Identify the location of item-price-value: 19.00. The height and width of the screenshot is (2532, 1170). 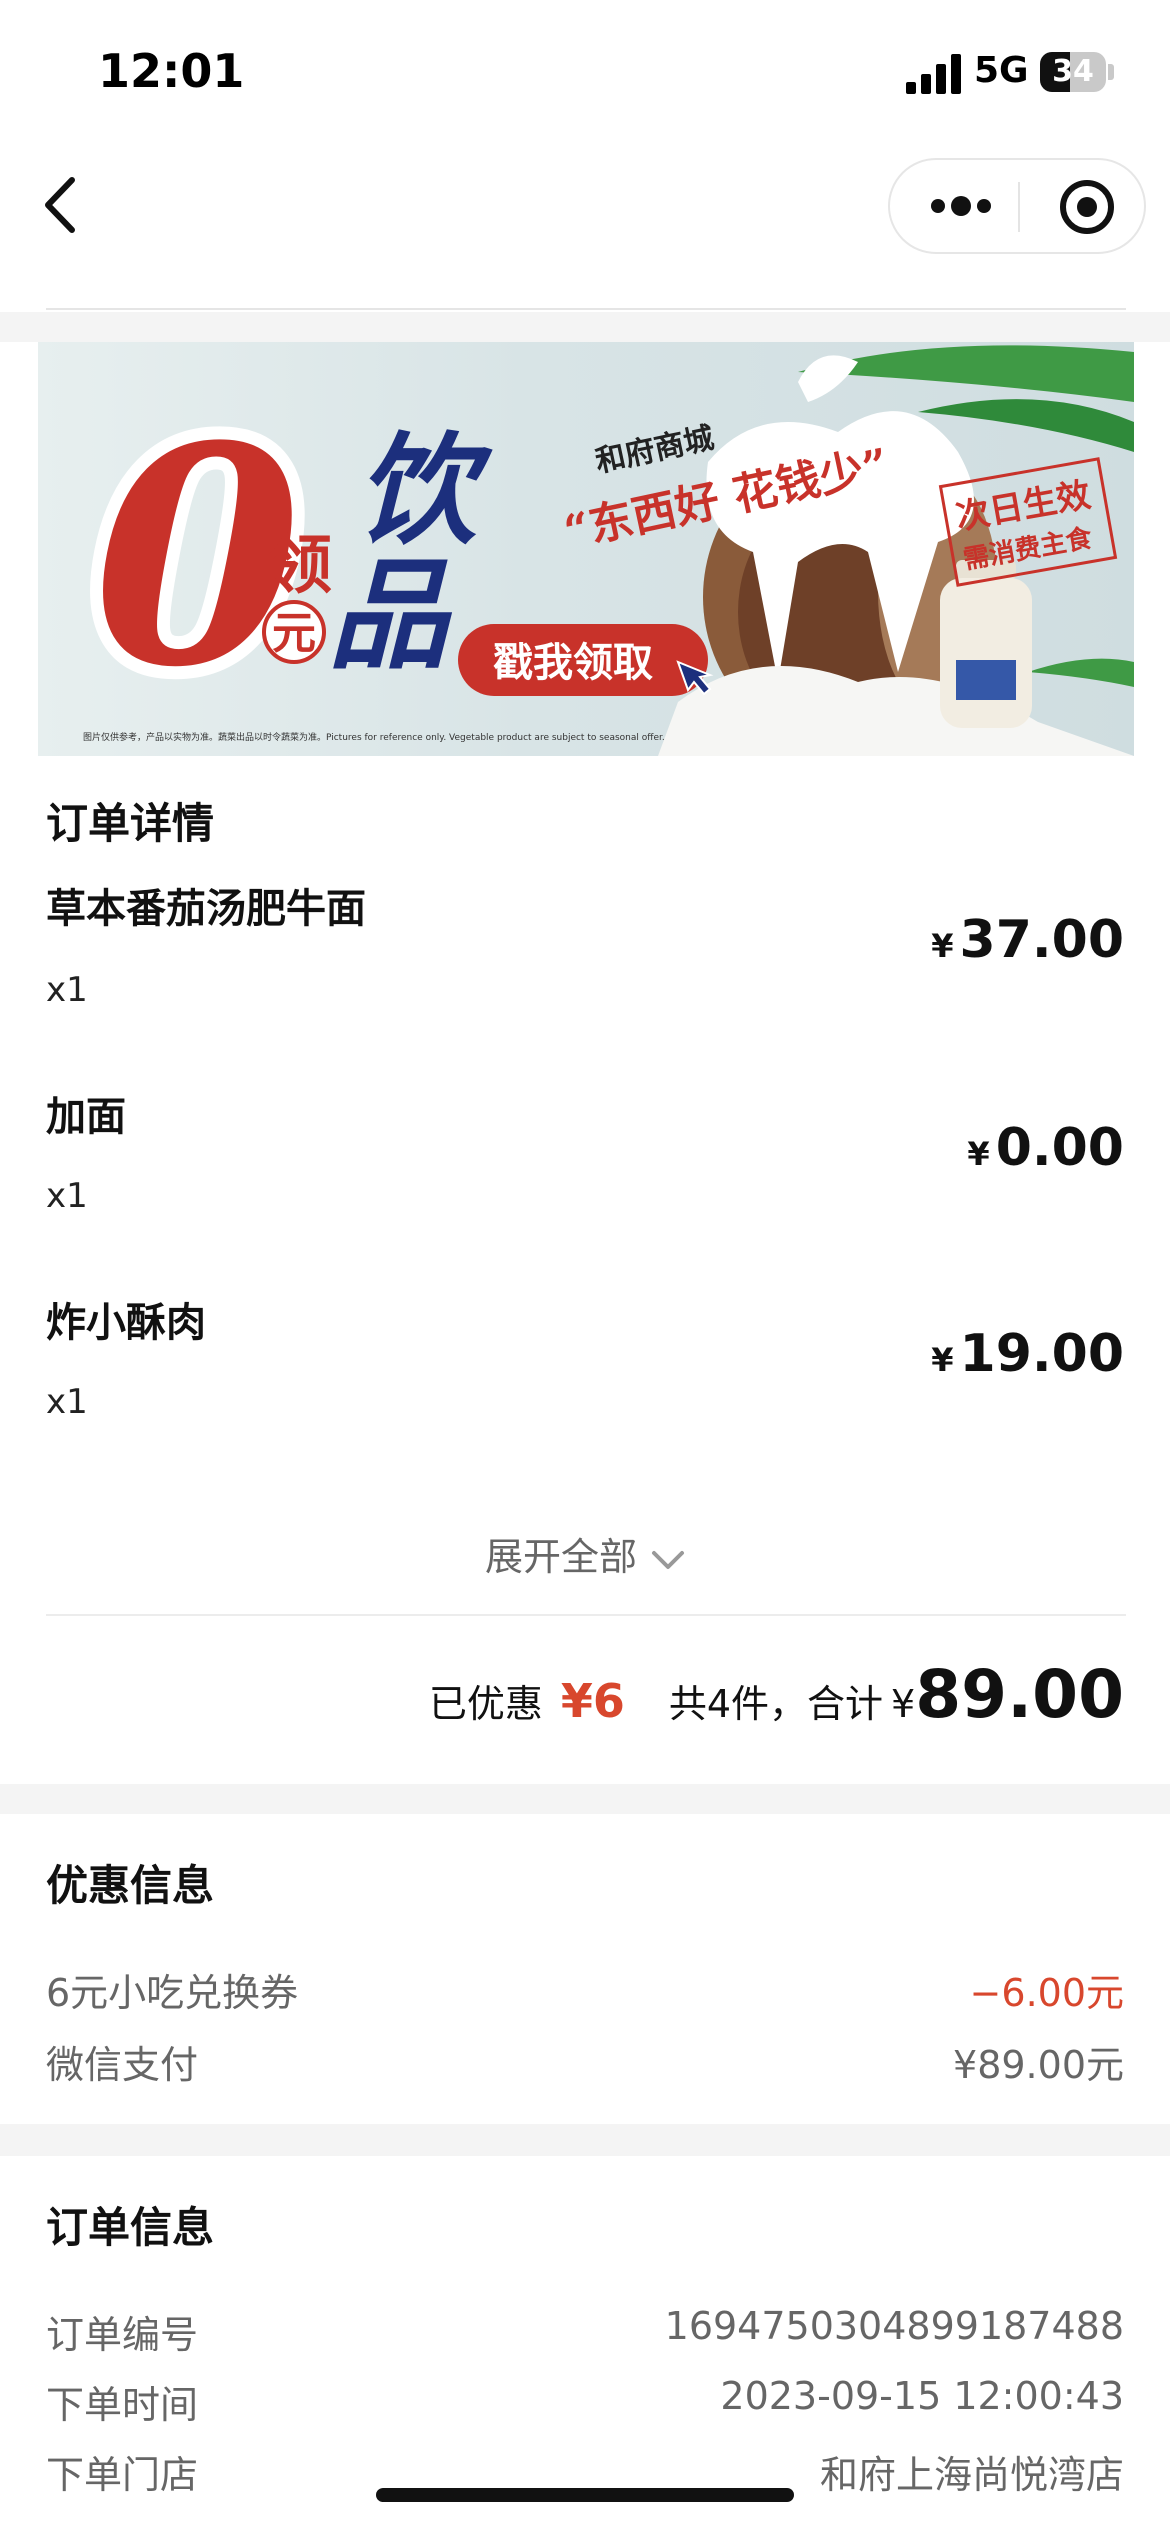
(1041, 1354).